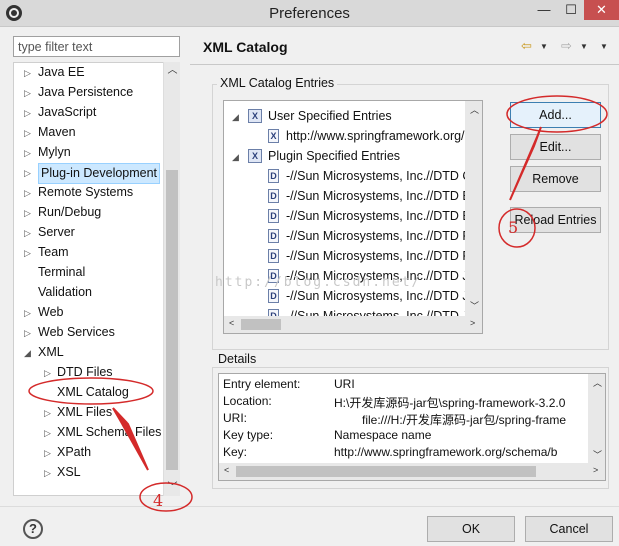  I want to click on detail-value: H:\开发库源码-jar包\spring-framework-3.2.0, so click(450, 403).